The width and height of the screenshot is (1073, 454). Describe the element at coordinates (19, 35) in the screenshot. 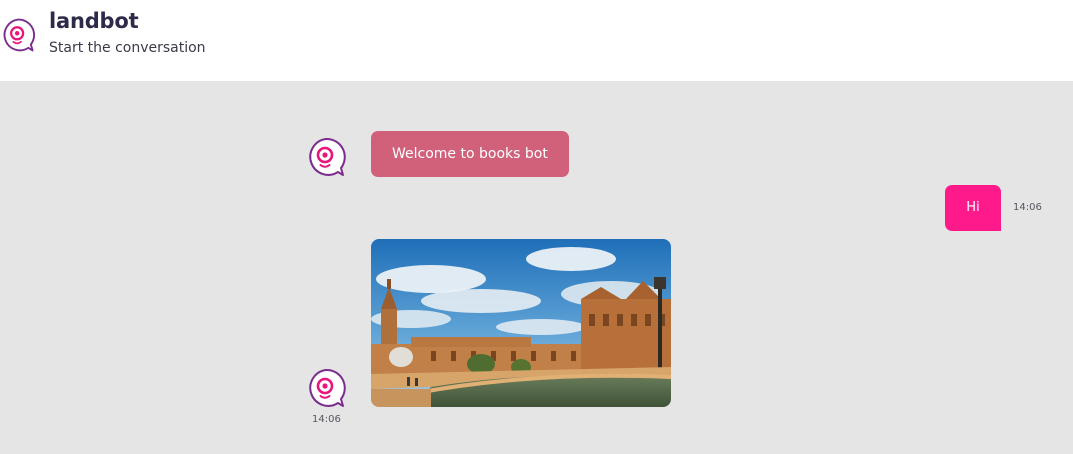

I see `landbot-logo-icon` at that location.